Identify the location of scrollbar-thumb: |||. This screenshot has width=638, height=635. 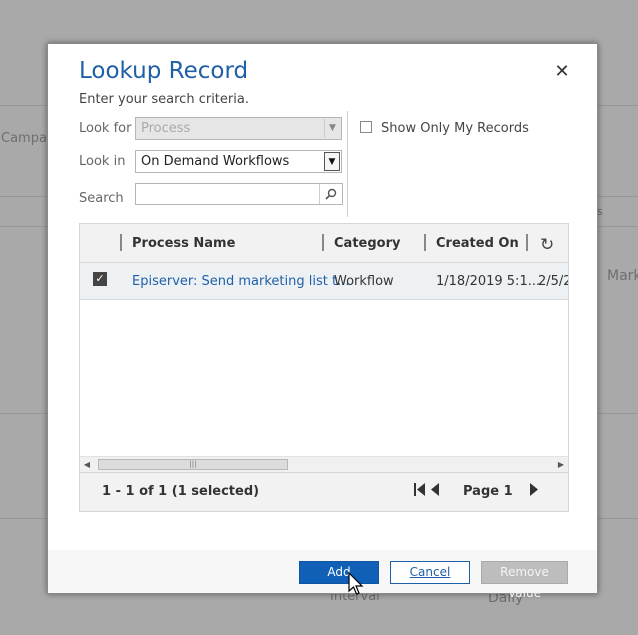
(193, 464).